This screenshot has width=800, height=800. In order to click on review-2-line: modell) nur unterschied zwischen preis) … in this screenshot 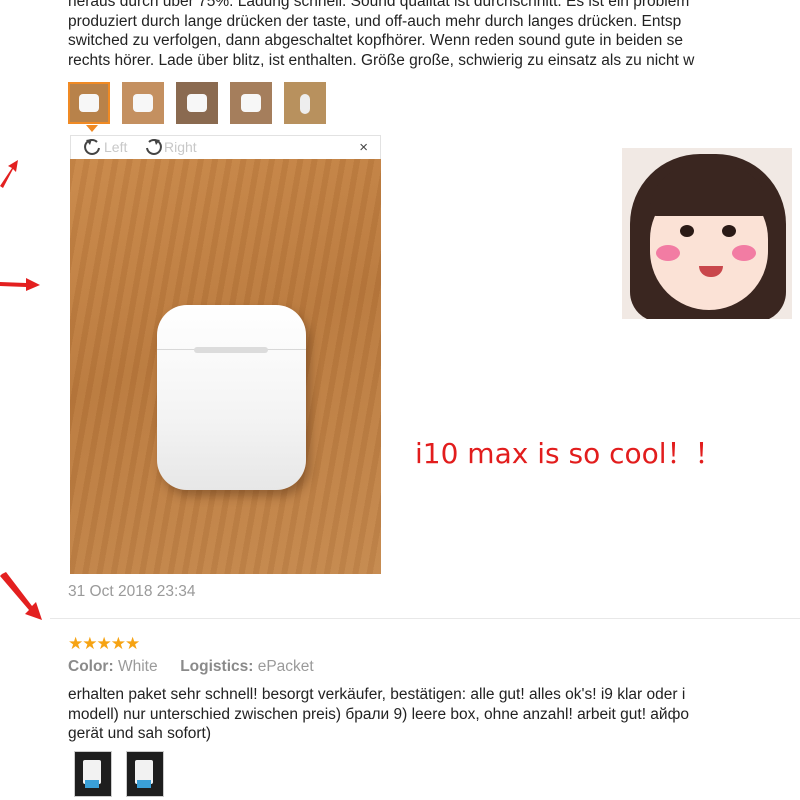, I will do `click(378, 714)`.